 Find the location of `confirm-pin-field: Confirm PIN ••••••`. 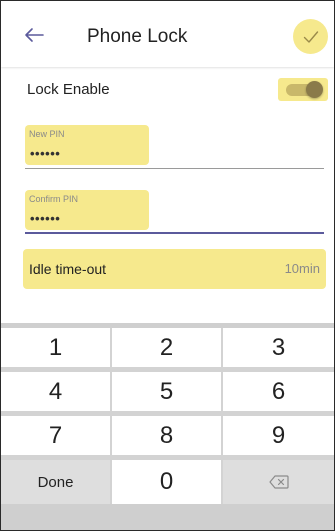

confirm-pin-field: Confirm PIN •••••• is located at coordinates (174, 212).